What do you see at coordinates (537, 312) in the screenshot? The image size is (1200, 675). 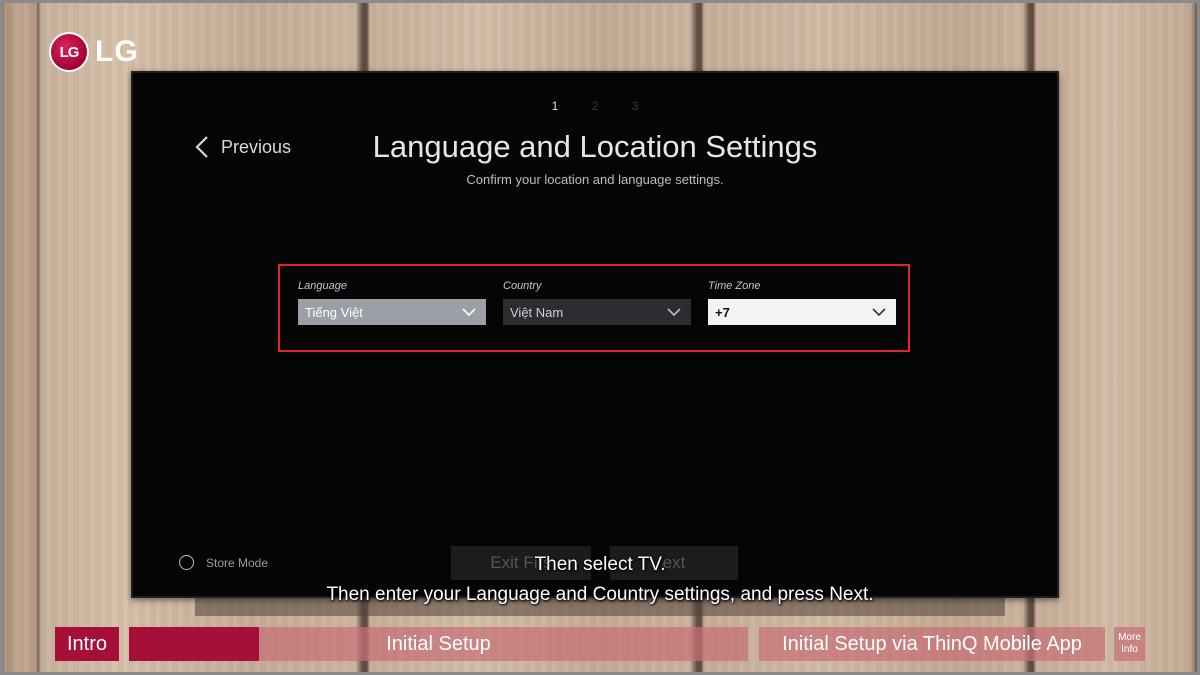 I see `country-value: Việt Nam` at bounding box center [537, 312].